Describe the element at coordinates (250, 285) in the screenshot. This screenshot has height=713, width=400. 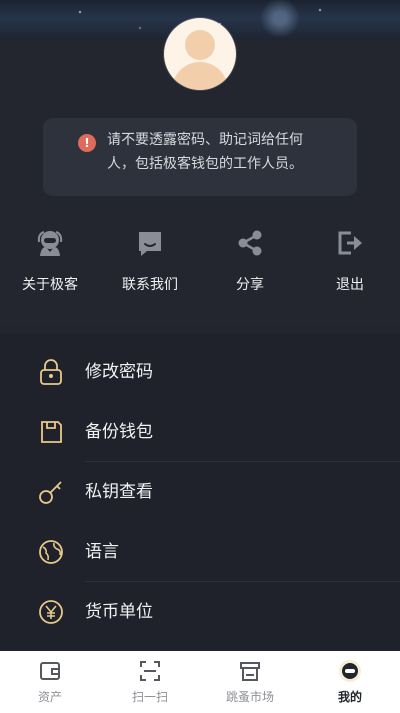
I see `share-label: 分享` at that location.